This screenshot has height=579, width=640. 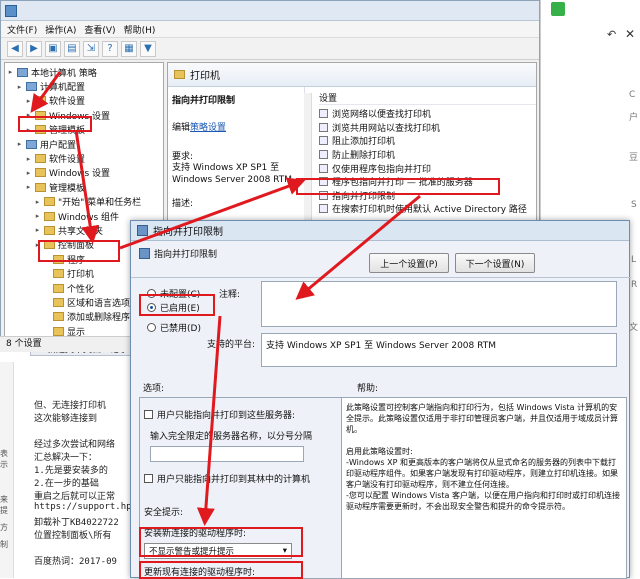 I want to click on back-arrow-icon: ↶, so click(x=611, y=34).